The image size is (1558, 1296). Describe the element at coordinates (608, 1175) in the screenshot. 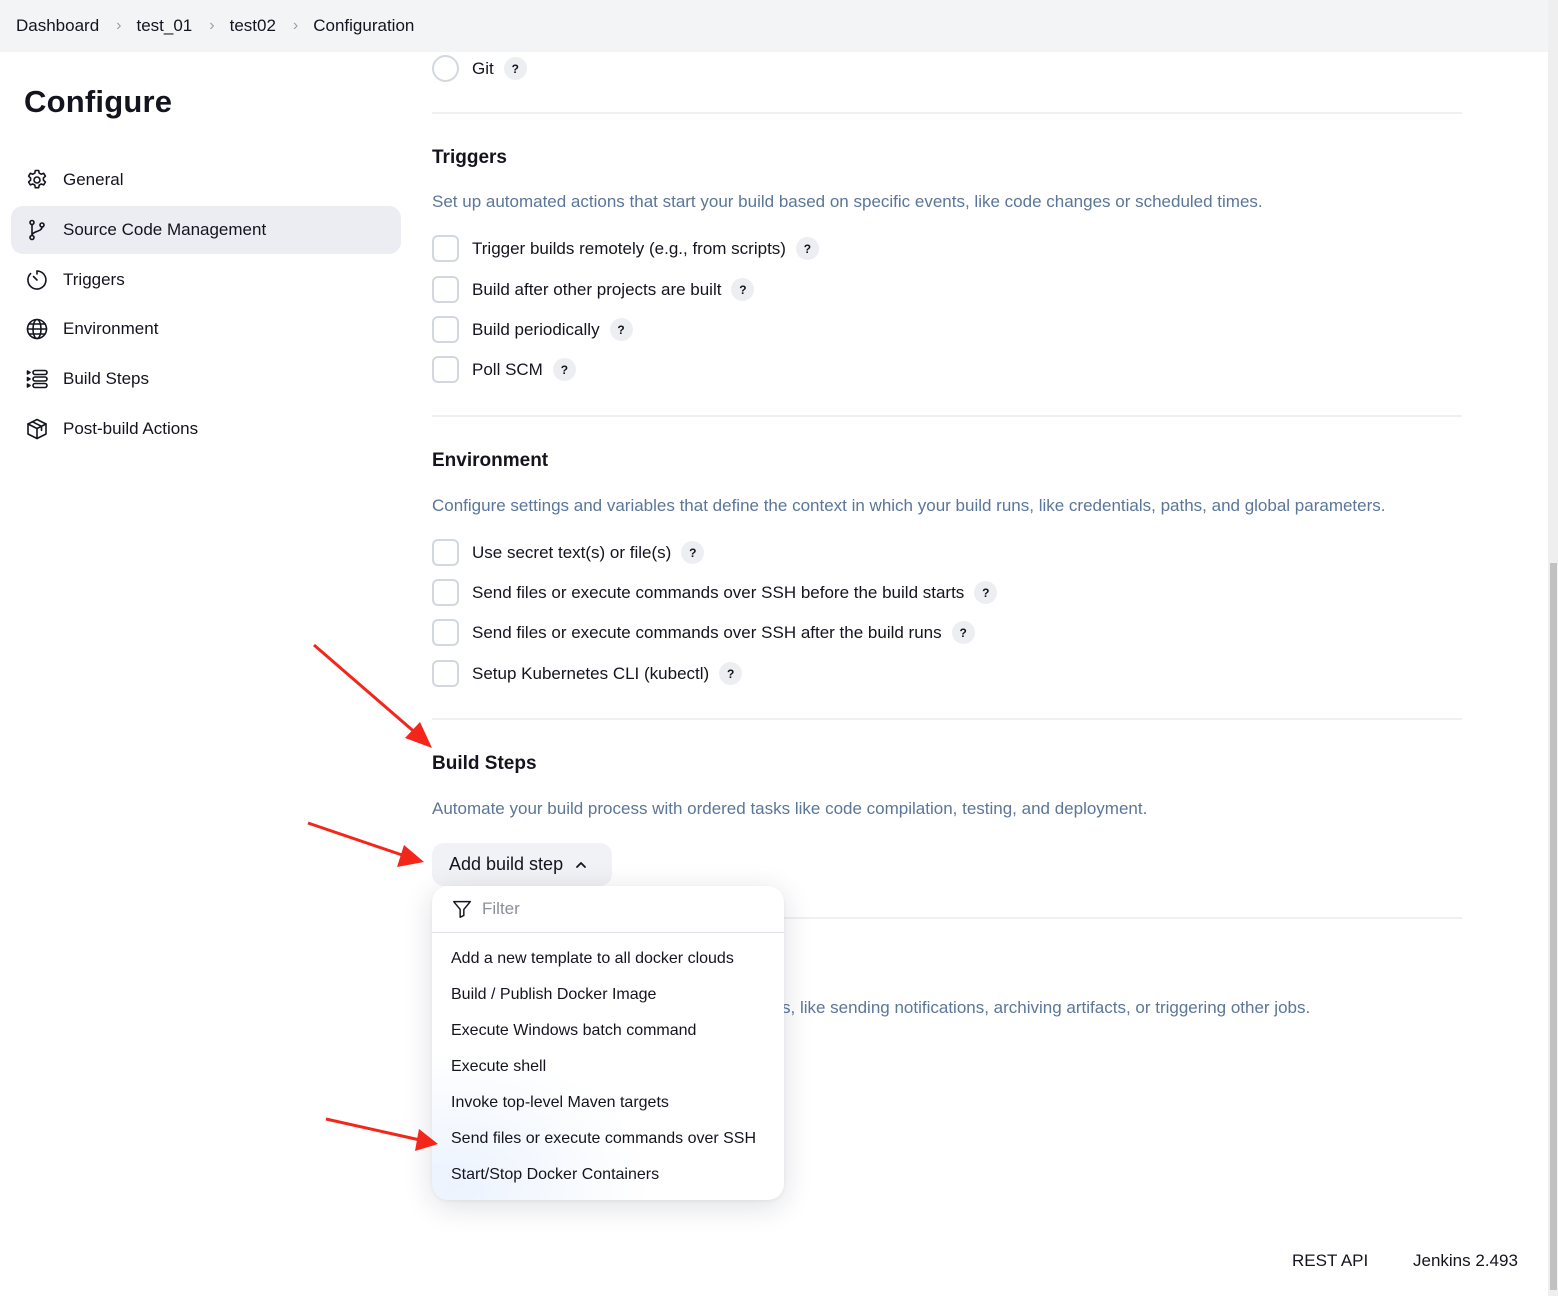

I see `menu-item-start-stop-docker: Start/Stop Docker Containers` at that location.